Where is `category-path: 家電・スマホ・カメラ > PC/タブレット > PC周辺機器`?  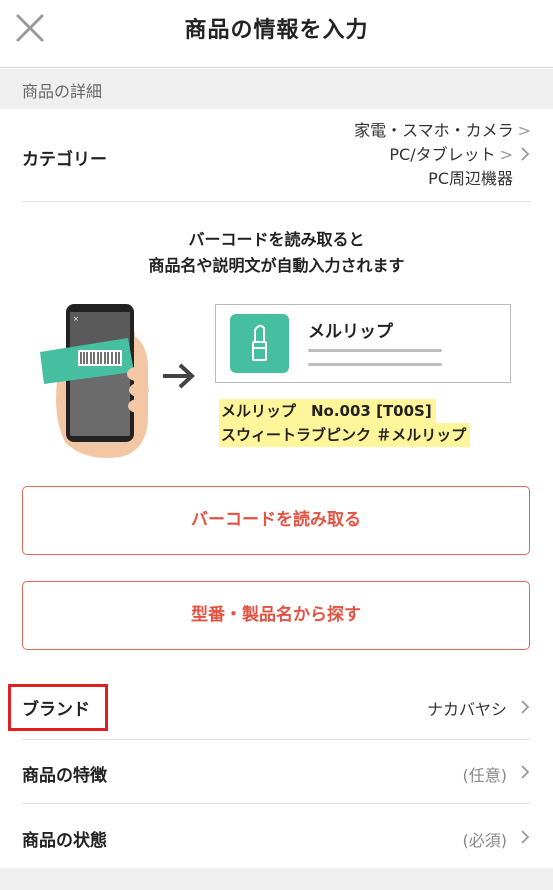 category-path: 家電・スマホ・カメラ > PC/タブレット > PC周辺機器 is located at coordinates (442, 155).